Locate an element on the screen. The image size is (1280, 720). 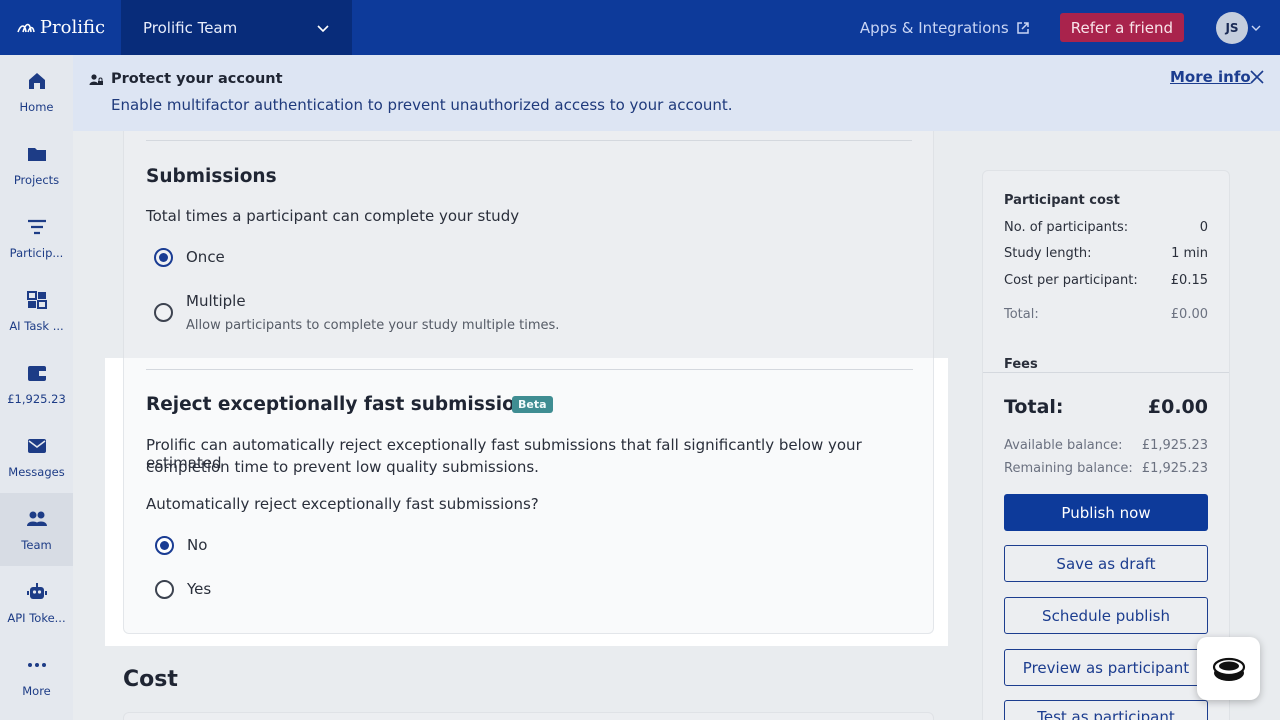
prolific-logo: Prolific is located at coordinates (60, 27).